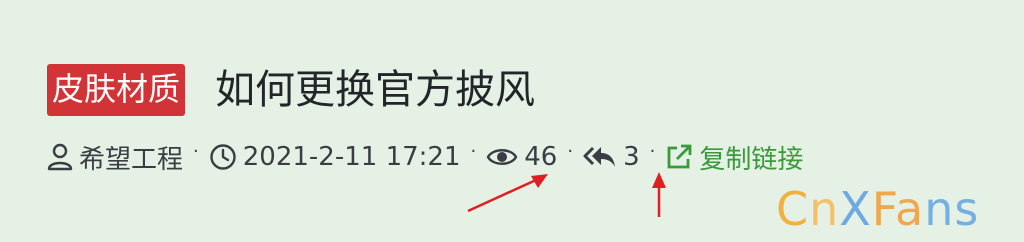 The height and width of the screenshot is (242, 1024). What do you see at coordinates (793, 209) in the screenshot?
I see `watermark-part: C` at bounding box center [793, 209].